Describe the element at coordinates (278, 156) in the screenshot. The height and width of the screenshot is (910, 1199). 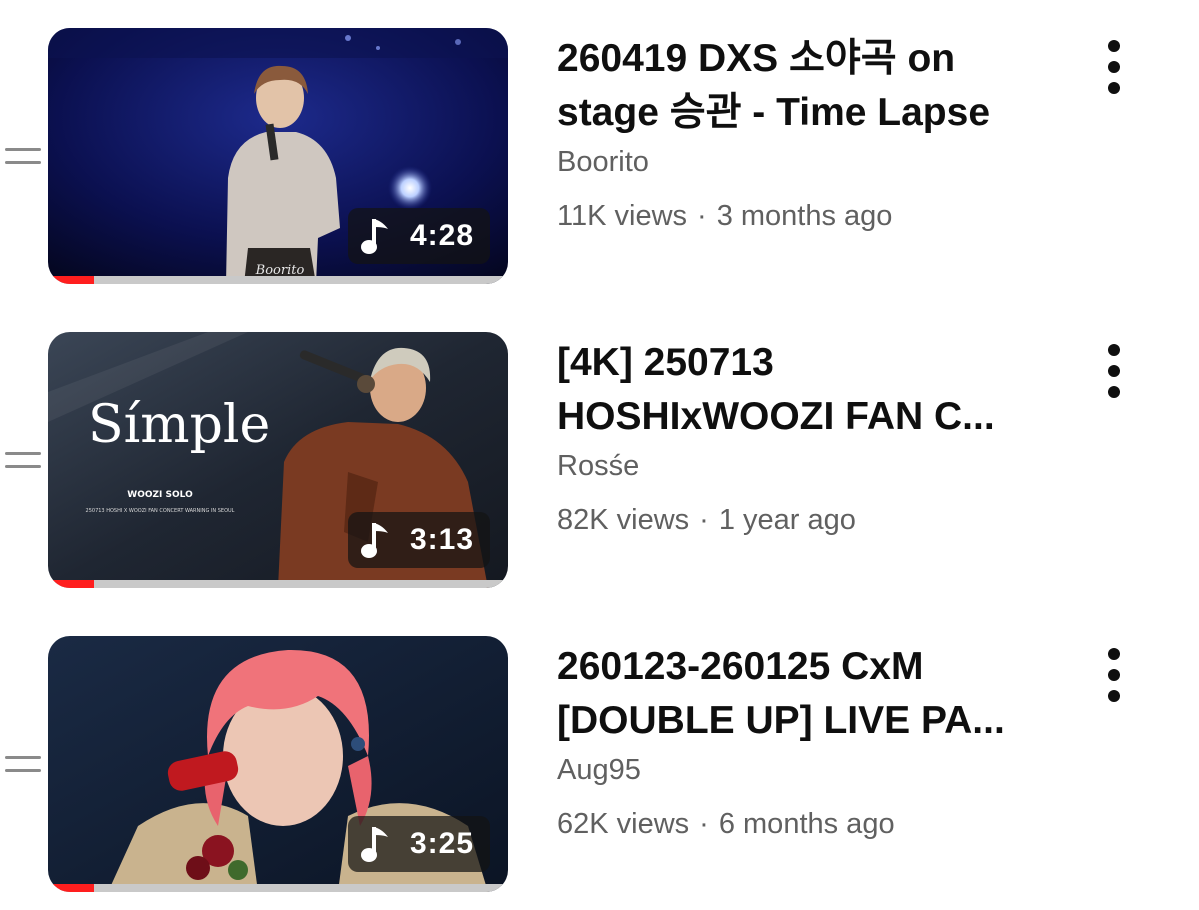
I see `video-thumbnail: Boorito 4:28` at that location.